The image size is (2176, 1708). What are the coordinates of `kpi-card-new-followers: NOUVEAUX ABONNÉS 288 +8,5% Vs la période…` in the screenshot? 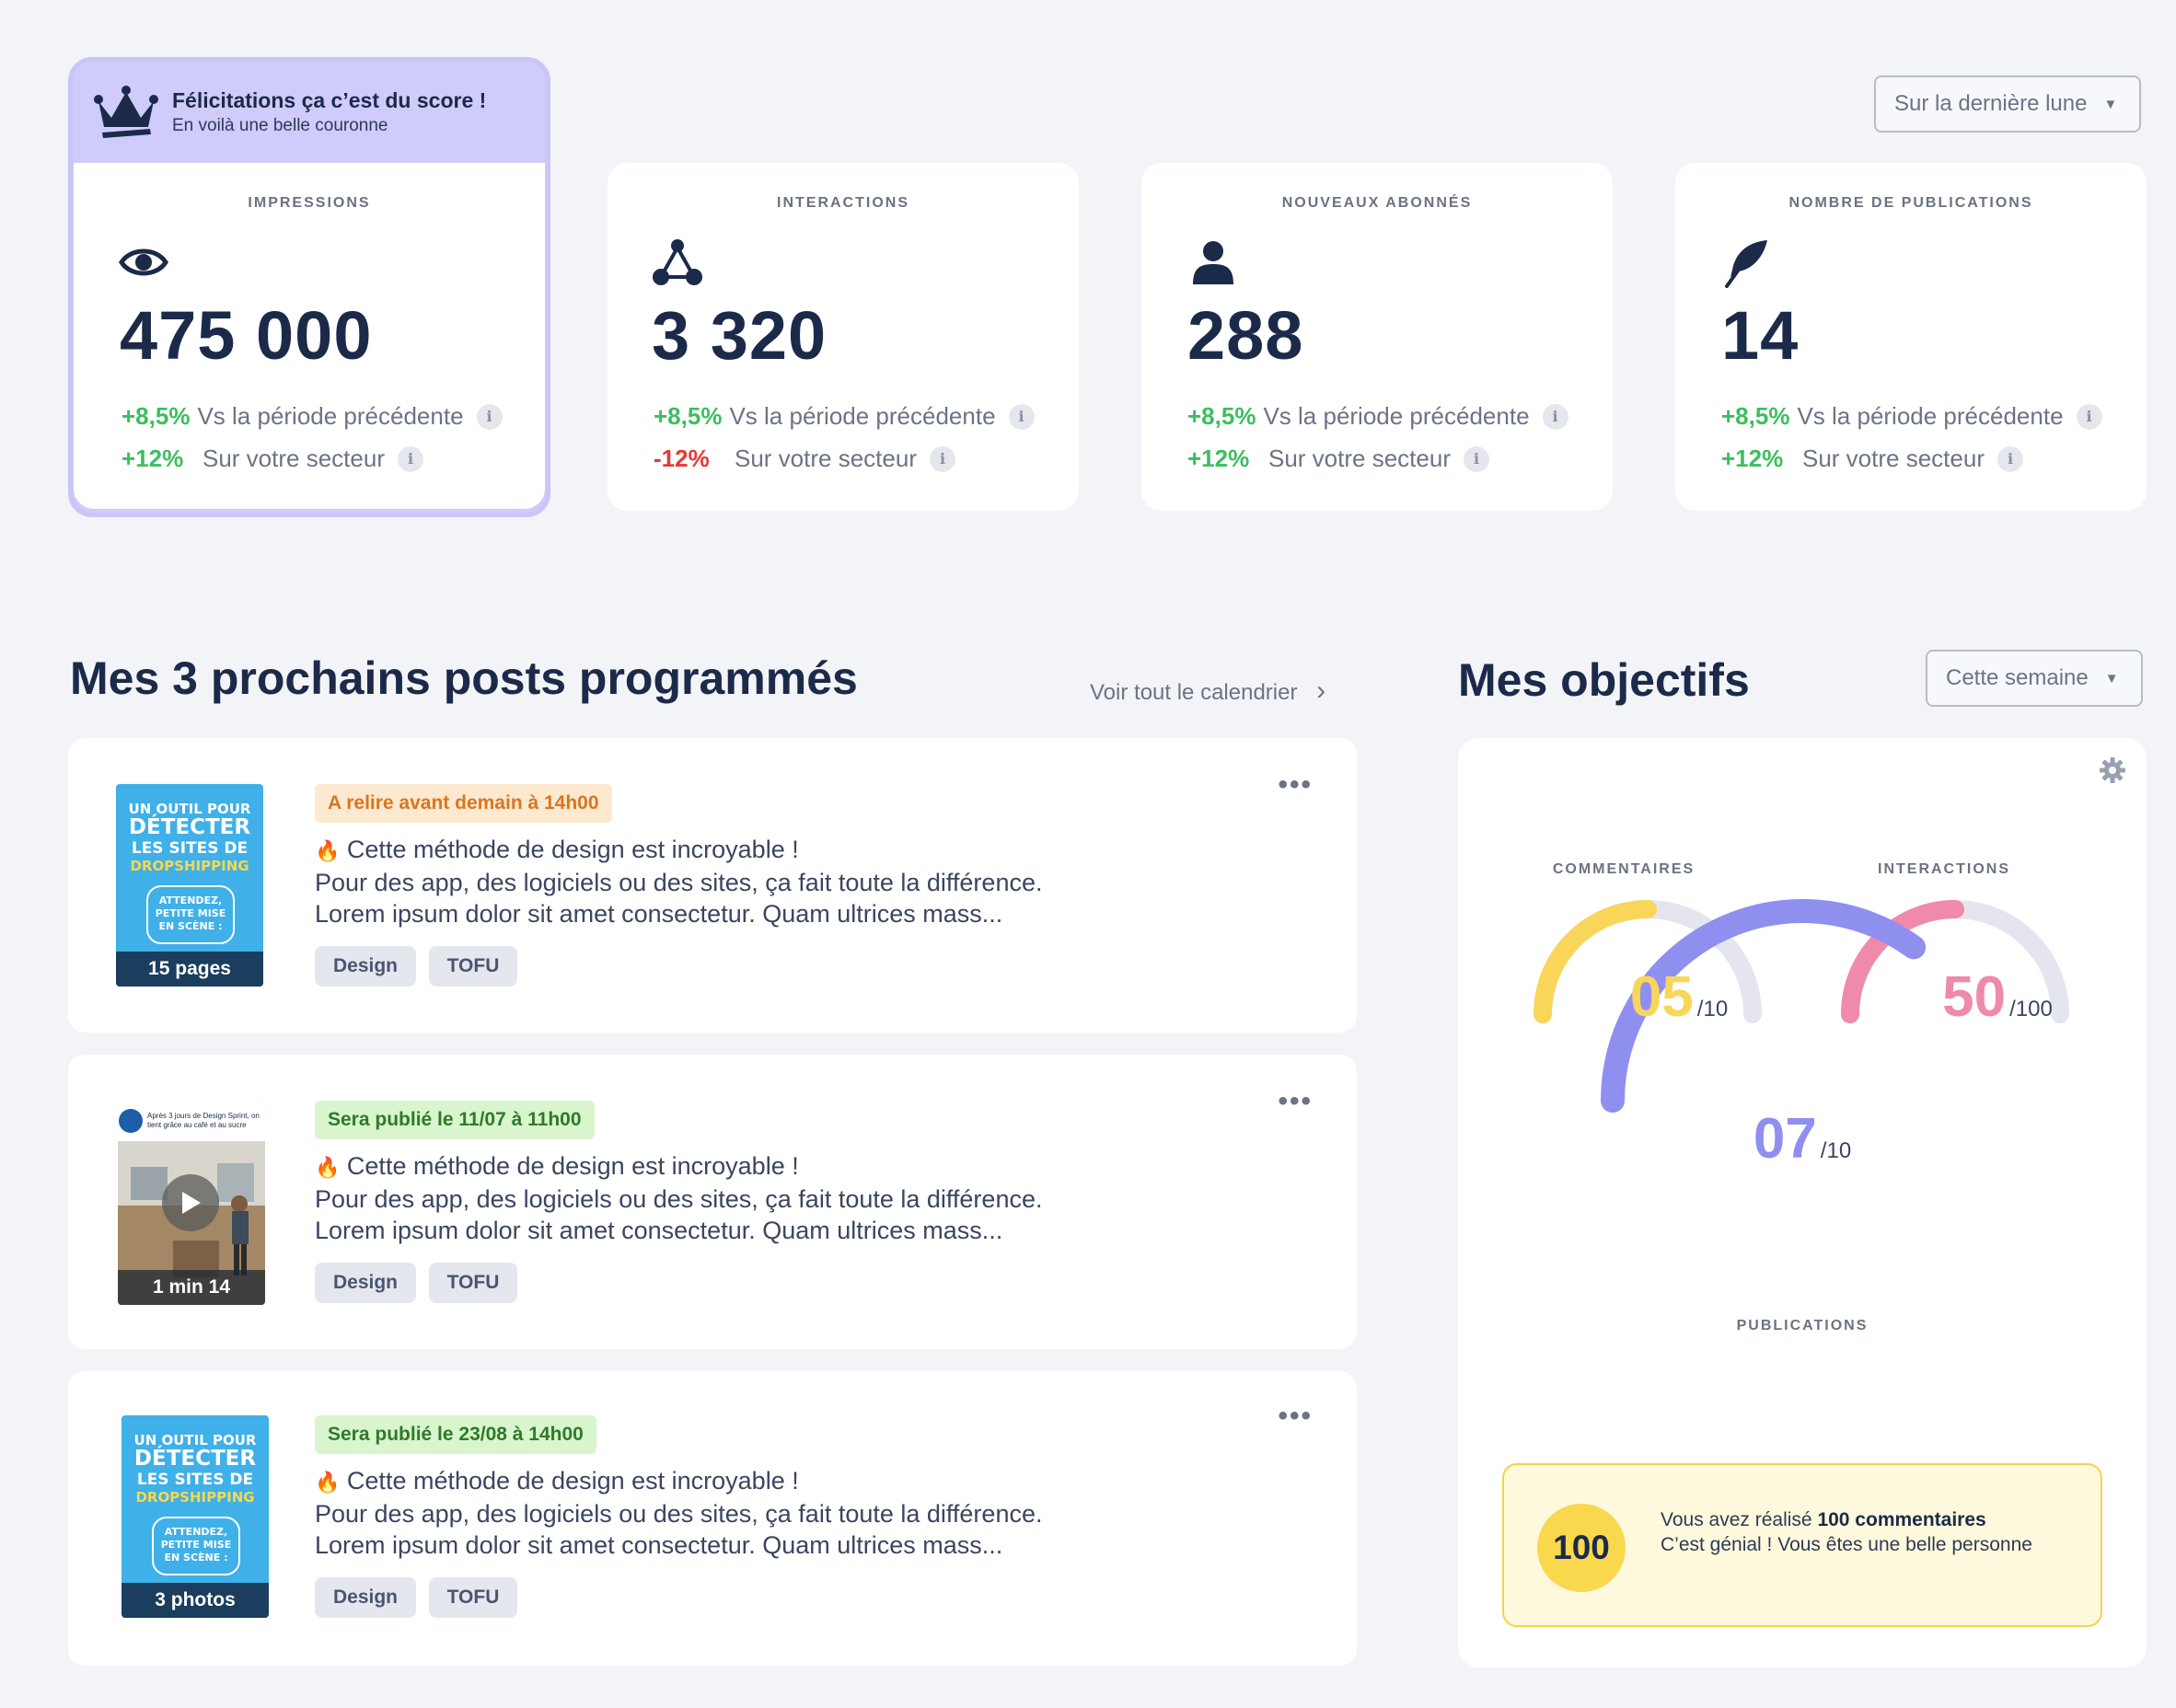 It's located at (1377, 337).